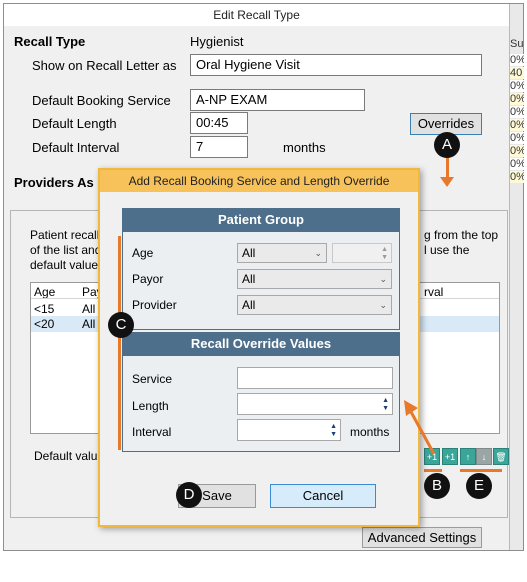 The width and height of the screenshot is (527, 582). I want to click on info-text-line: Patient recall, so click(65, 235).